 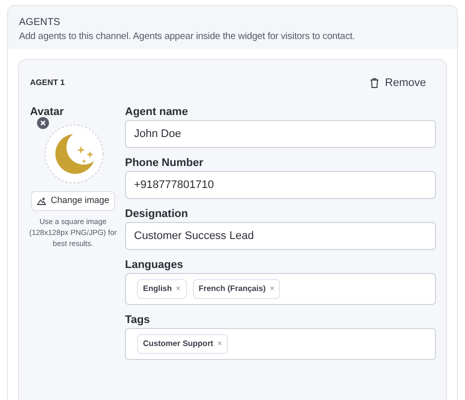 I want to click on field-label: Designation, so click(x=157, y=214).